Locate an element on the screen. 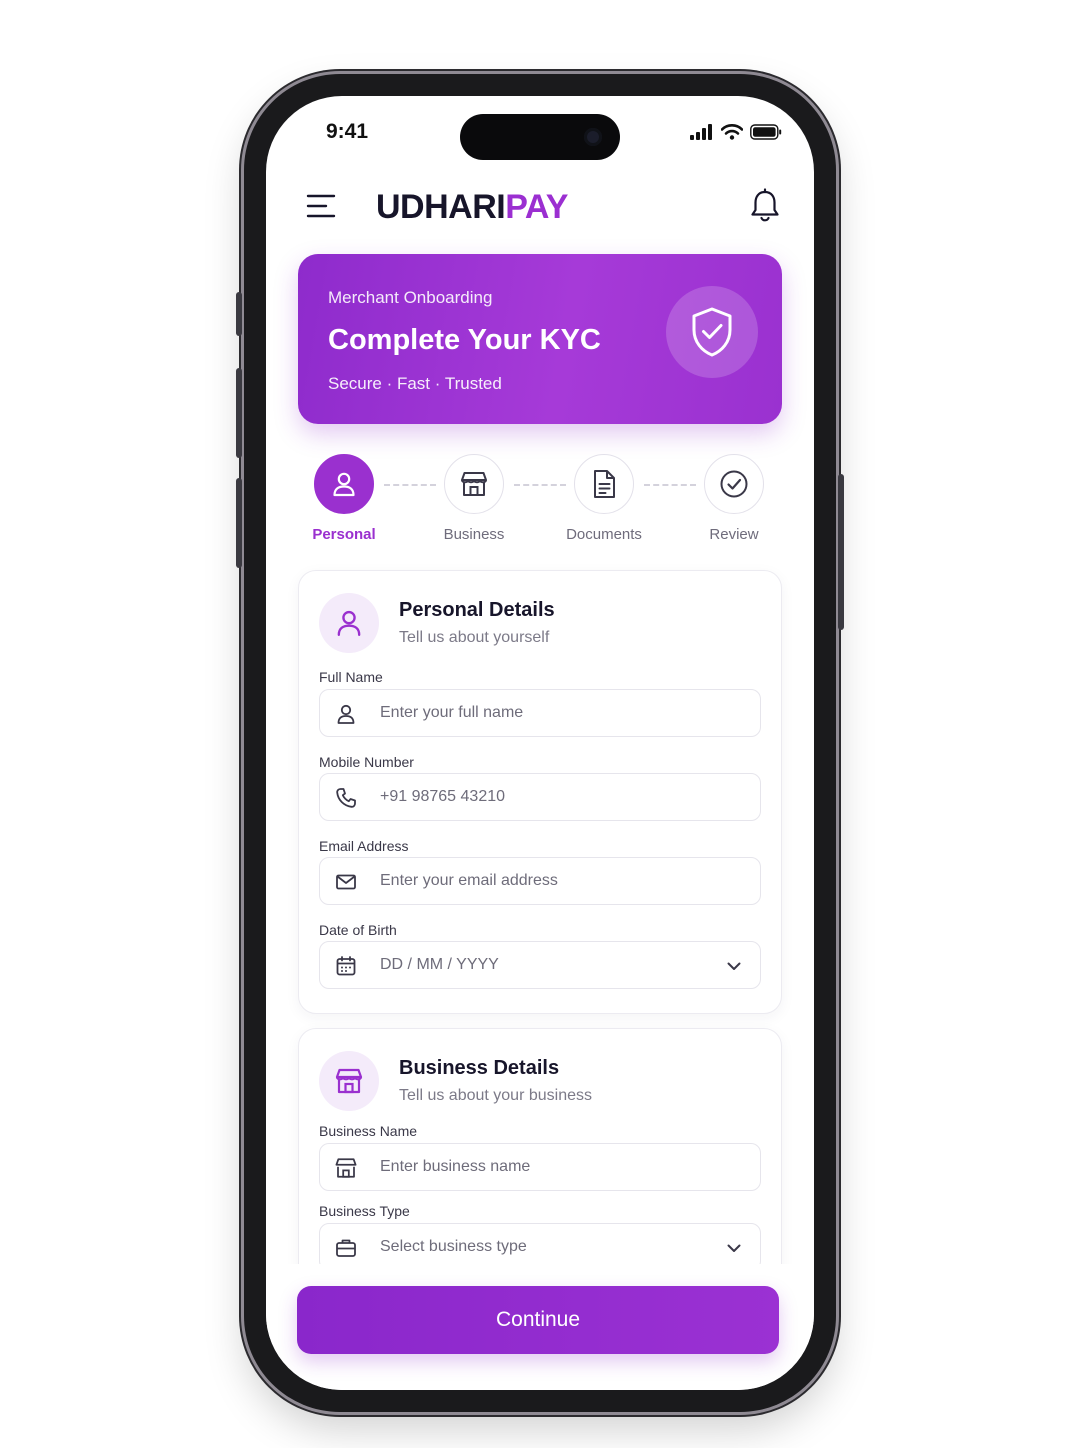 The height and width of the screenshot is (1448, 1086). step-label: Documents is located at coordinates (604, 534).